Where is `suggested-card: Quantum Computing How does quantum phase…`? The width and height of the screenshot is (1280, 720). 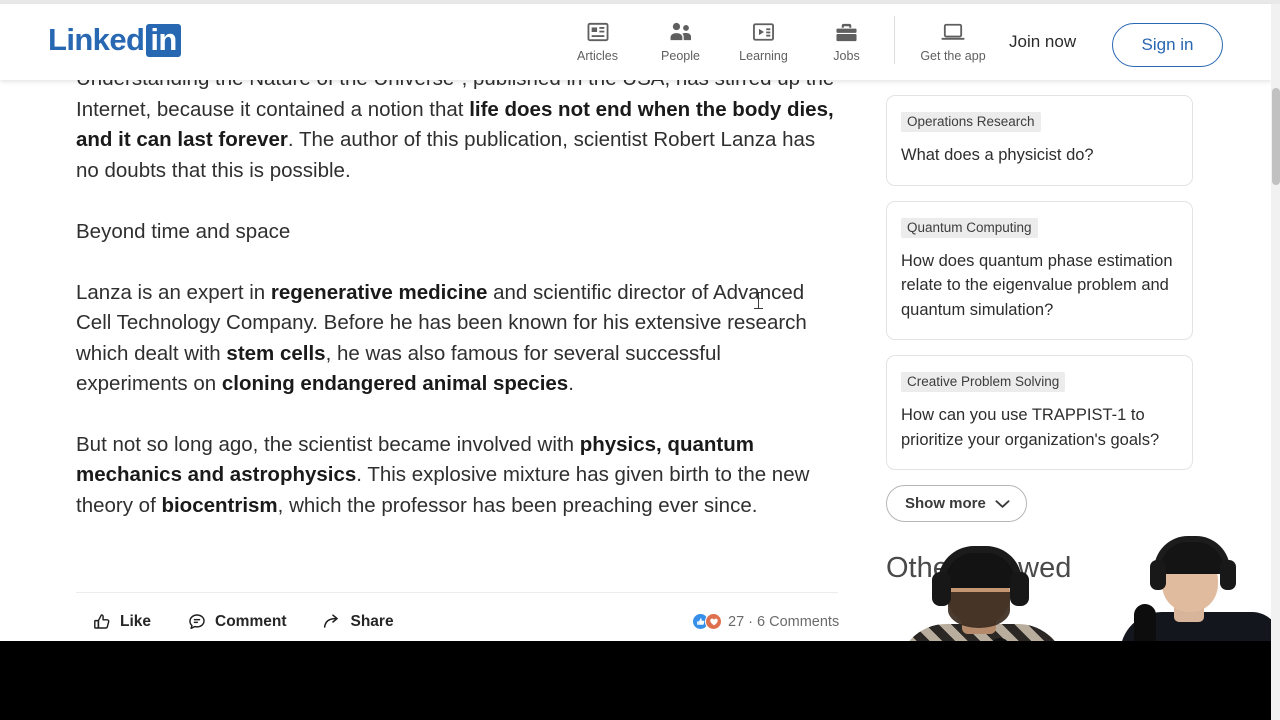
suggested-card: Quantum Computing How does quantum phase… is located at coordinates (1039, 270).